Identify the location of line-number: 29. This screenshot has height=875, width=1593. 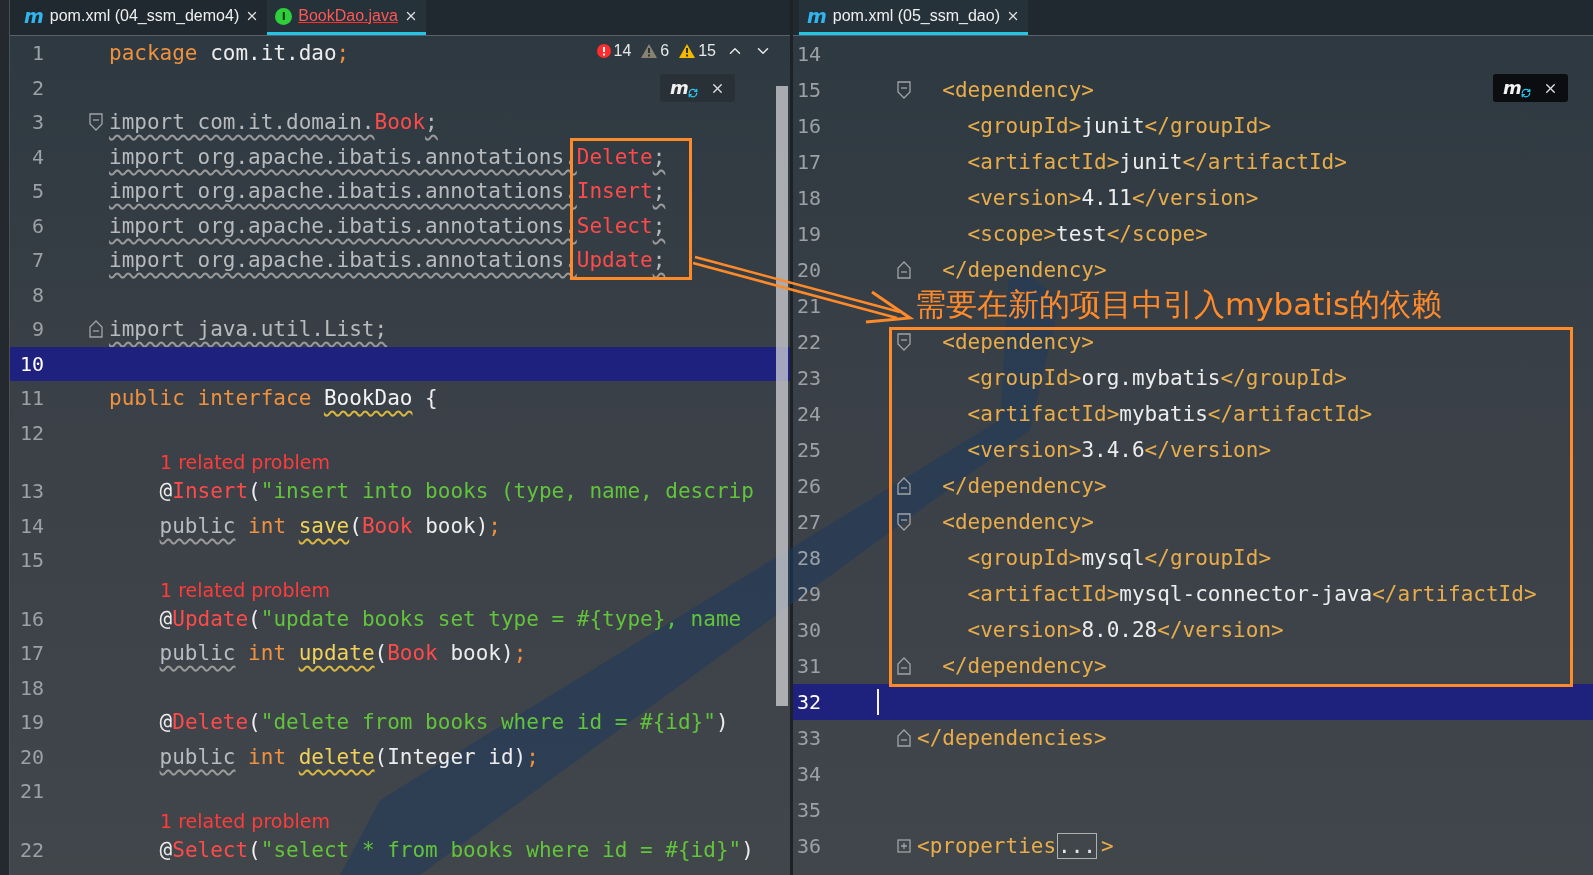
(808, 594).